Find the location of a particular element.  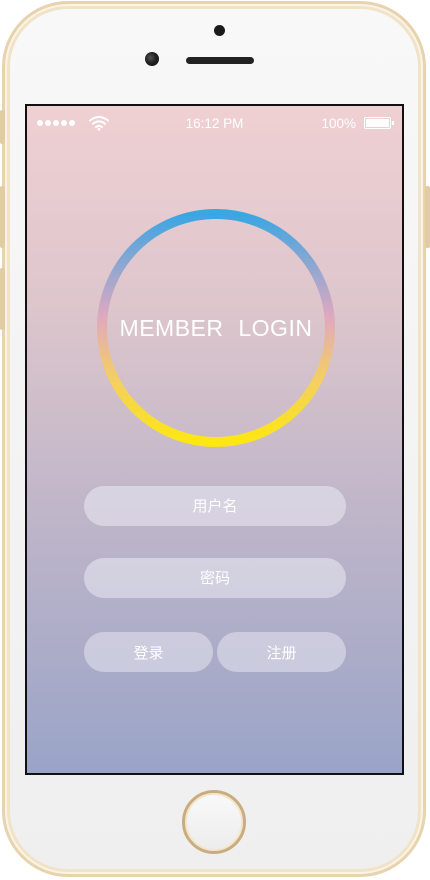

password-input is located at coordinates (215, 578).